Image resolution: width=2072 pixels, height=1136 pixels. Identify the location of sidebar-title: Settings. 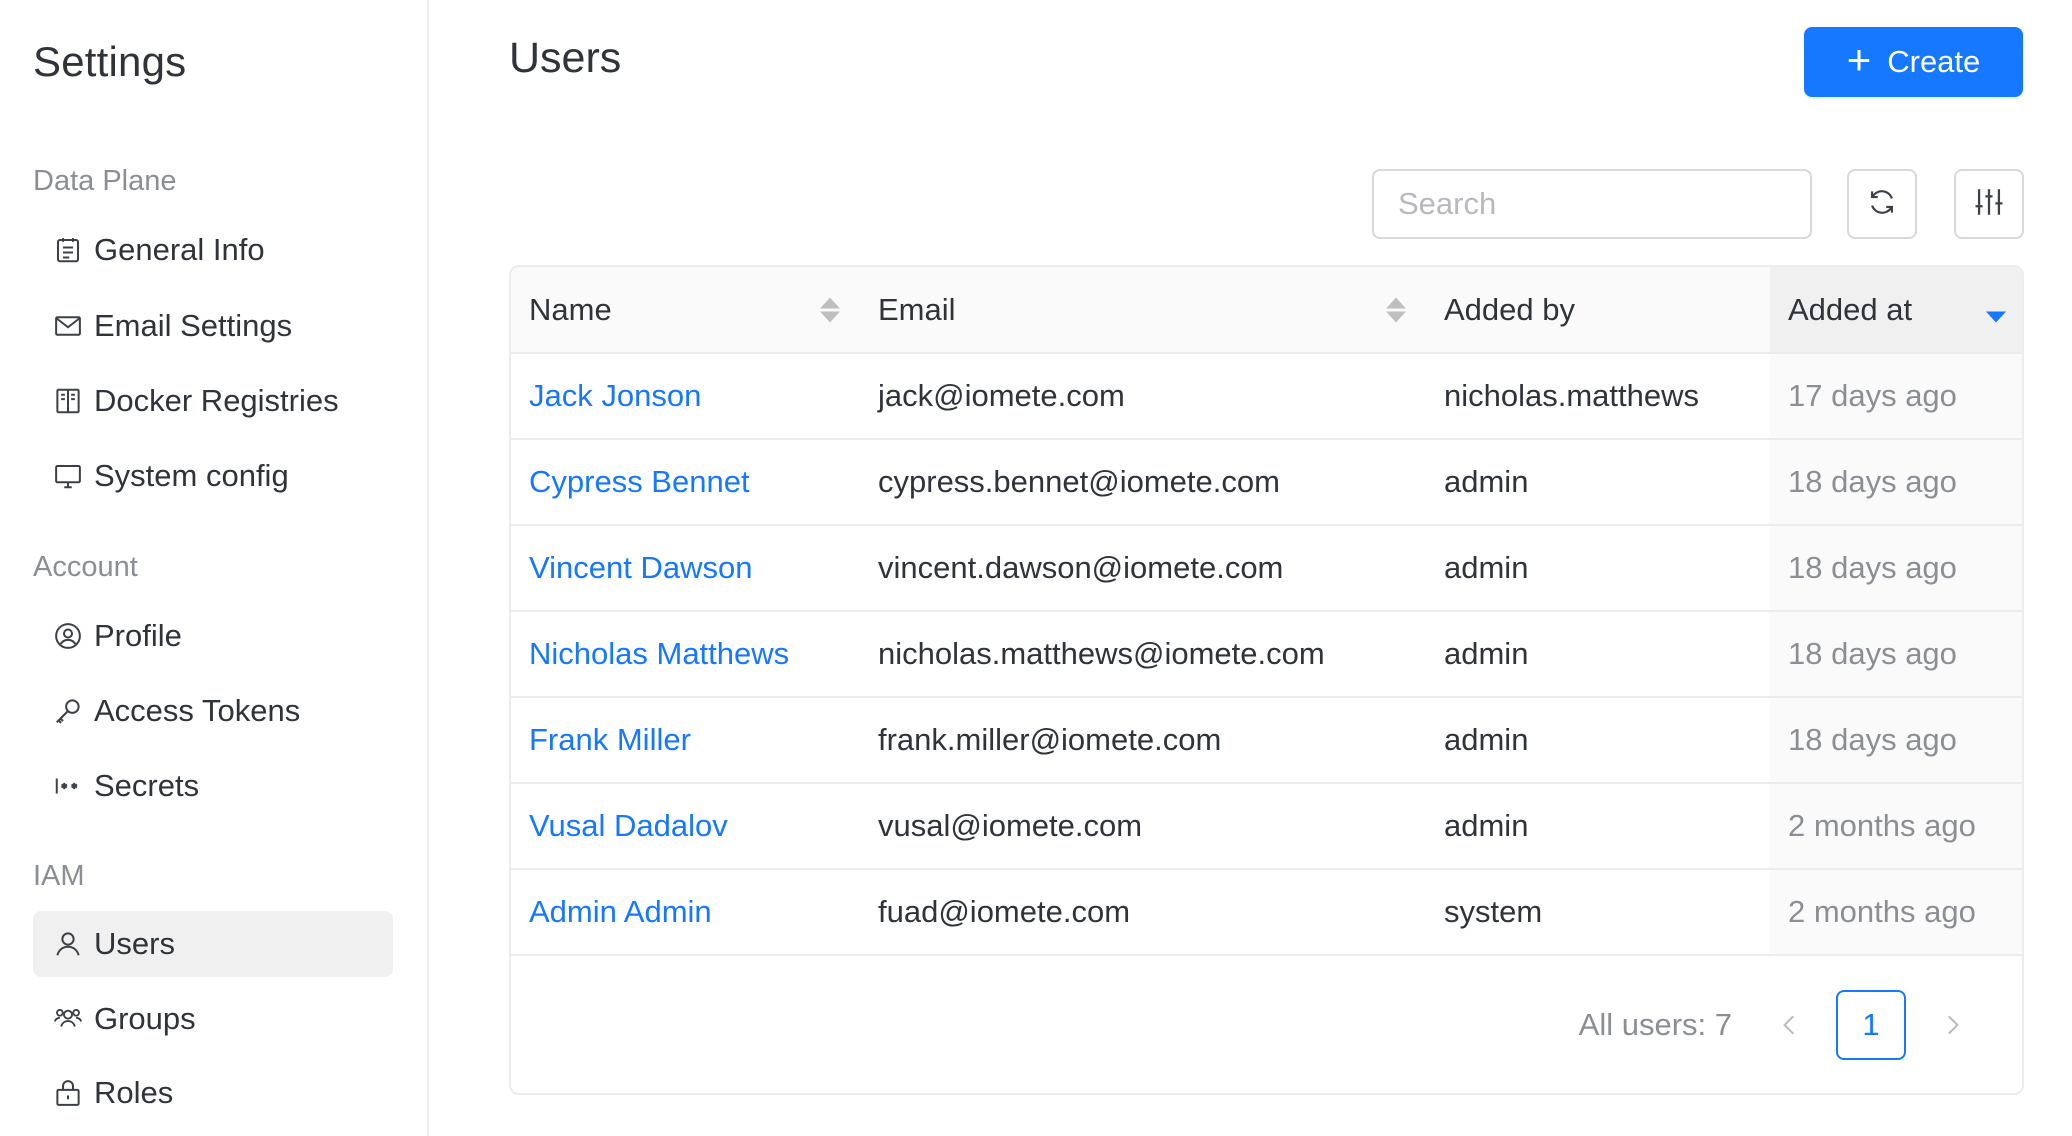
(110, 61).